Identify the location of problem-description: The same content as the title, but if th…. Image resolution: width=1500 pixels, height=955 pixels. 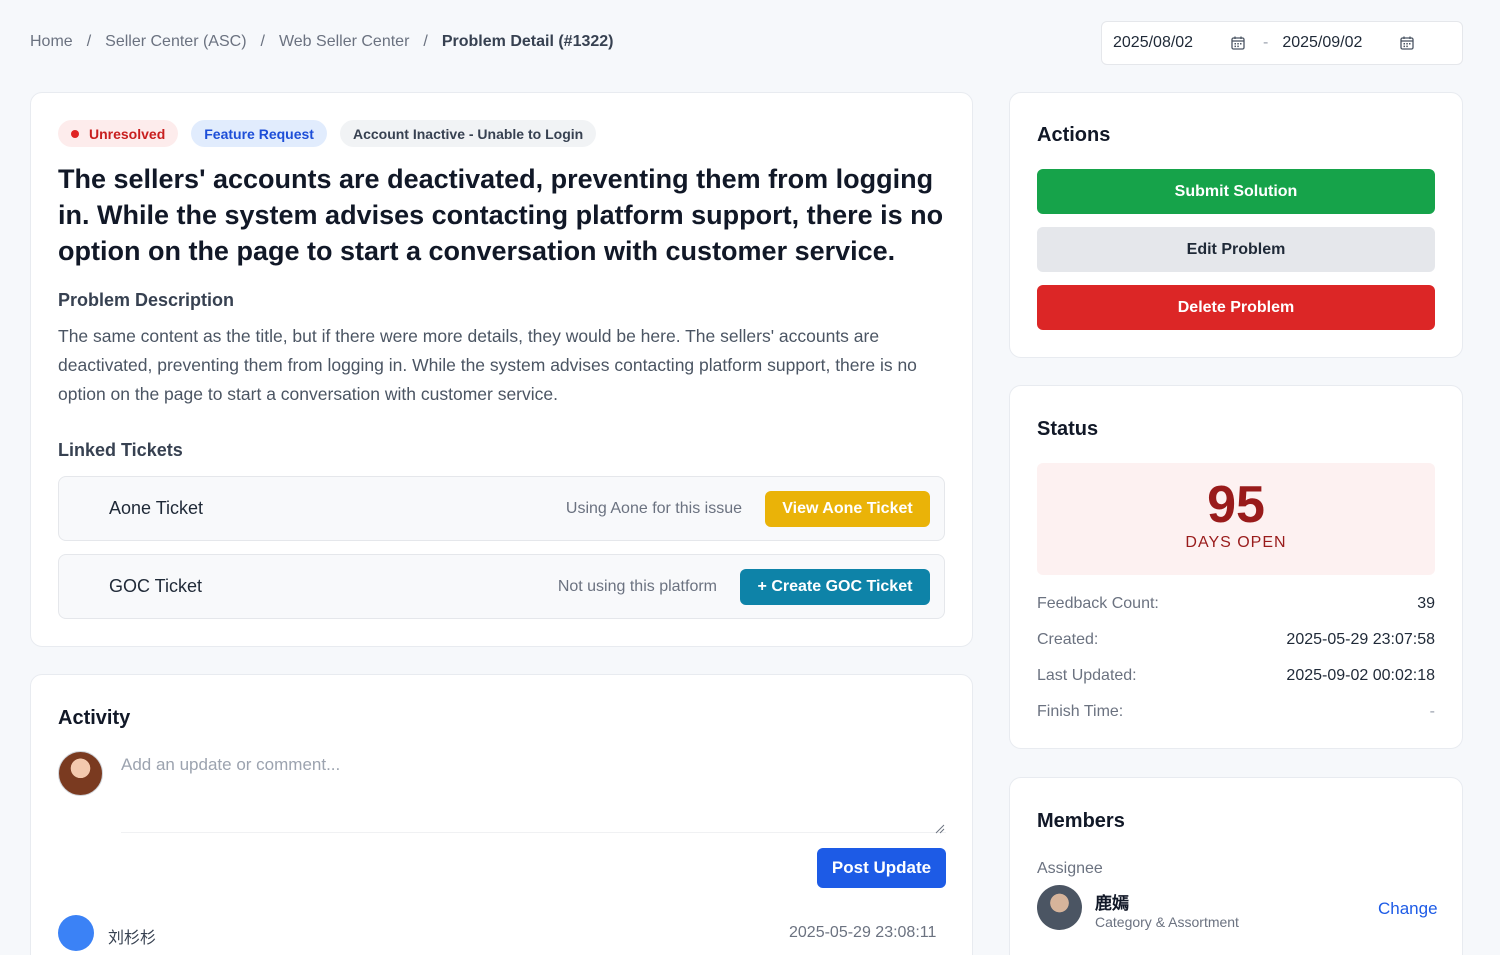
(487, 365).